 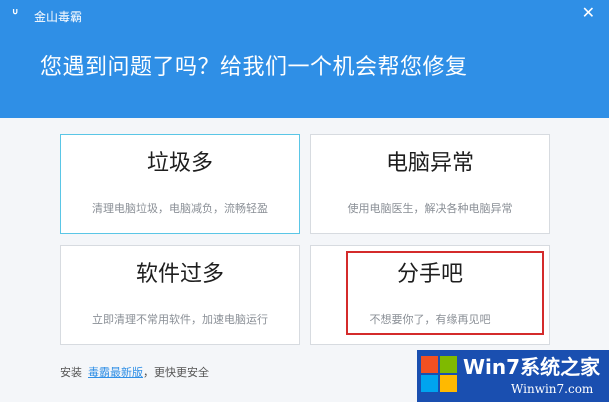 What do you see at coordinates (58, 17) in the screenshot?
I see `app-title: 金山毒霸` at bounding box center [58, 17].